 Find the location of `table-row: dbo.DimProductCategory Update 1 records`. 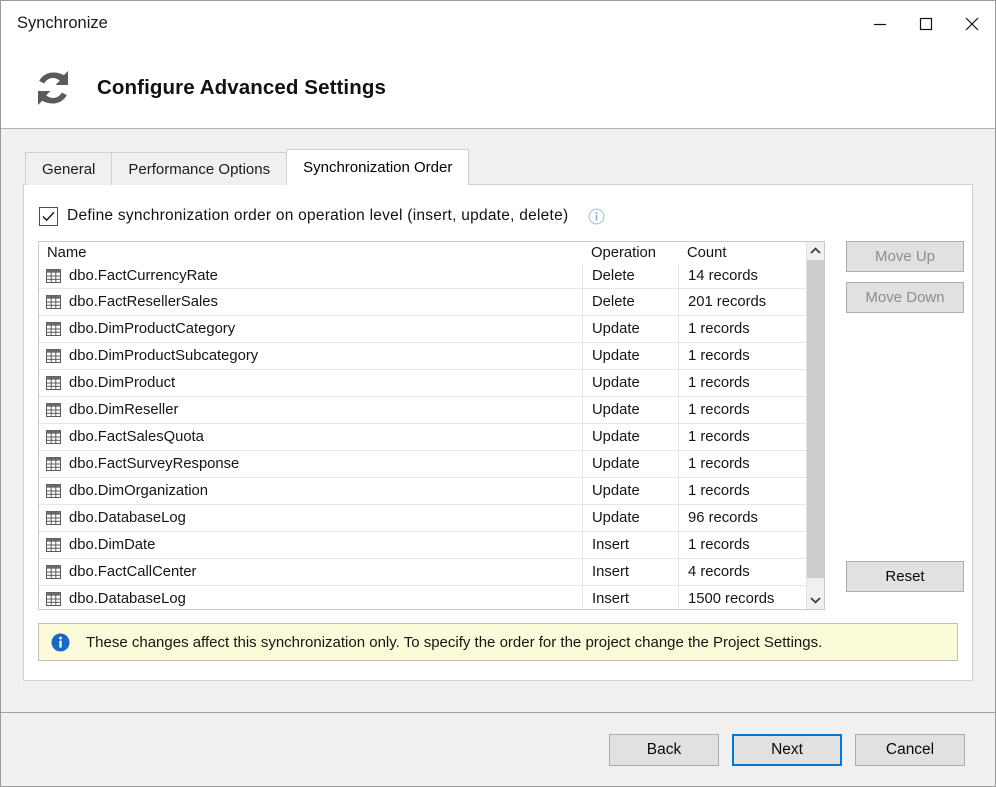

table-row: dbo.DimProductCategory Update 1 records is located at coordinates (422, 329).